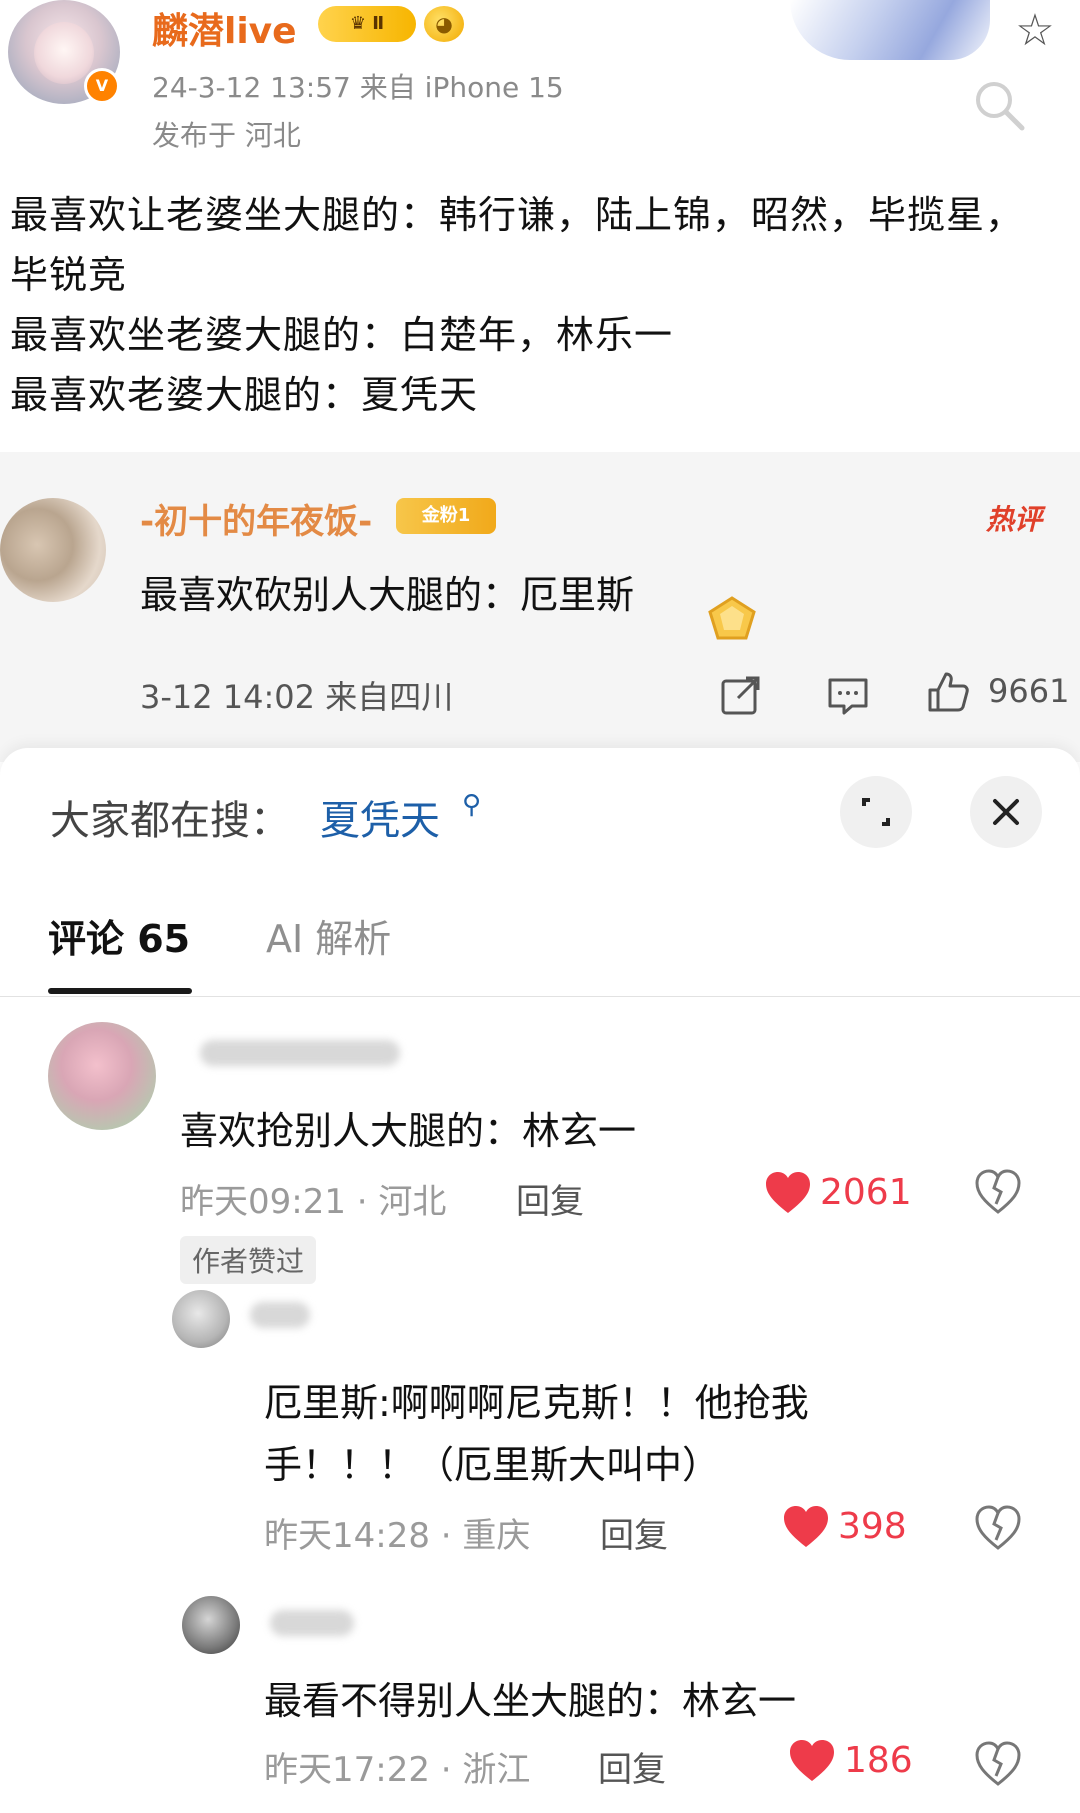 This screenshot has width=1080, height=1813. Describe the element at coordinates (120, 991) in the screenshot. I see `active-tab-indicator` at that location.